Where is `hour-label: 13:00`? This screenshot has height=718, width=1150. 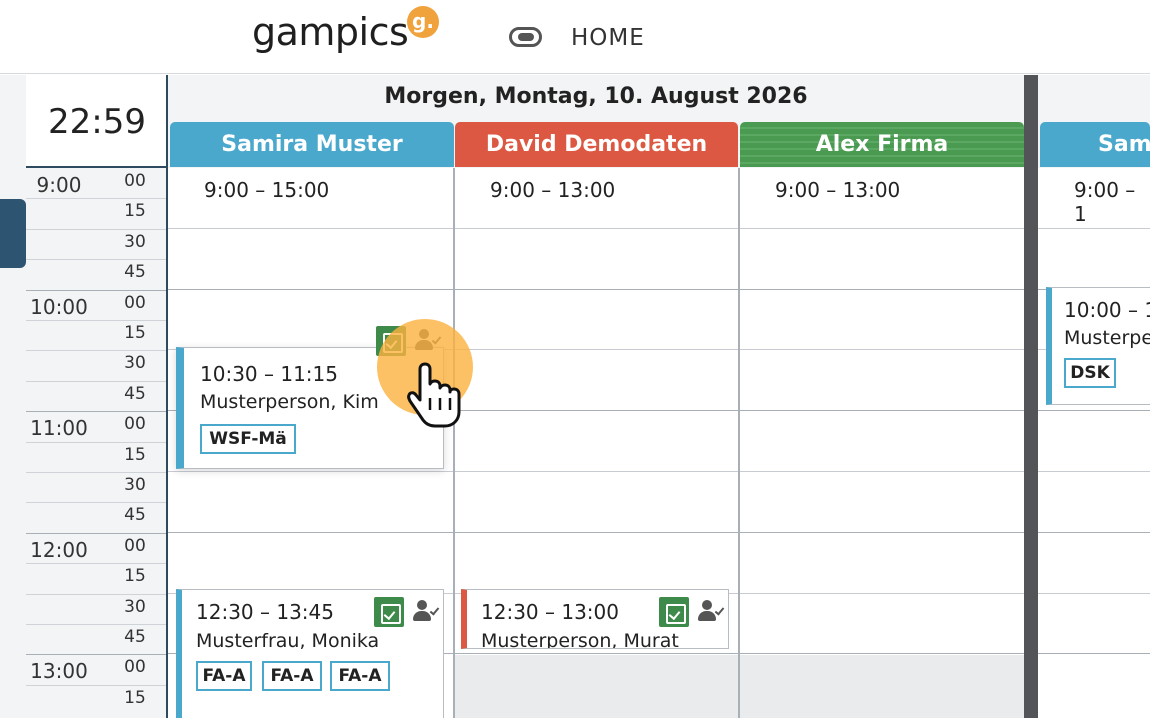
hour-label: 13:00 is located at coordinates (59, 671).